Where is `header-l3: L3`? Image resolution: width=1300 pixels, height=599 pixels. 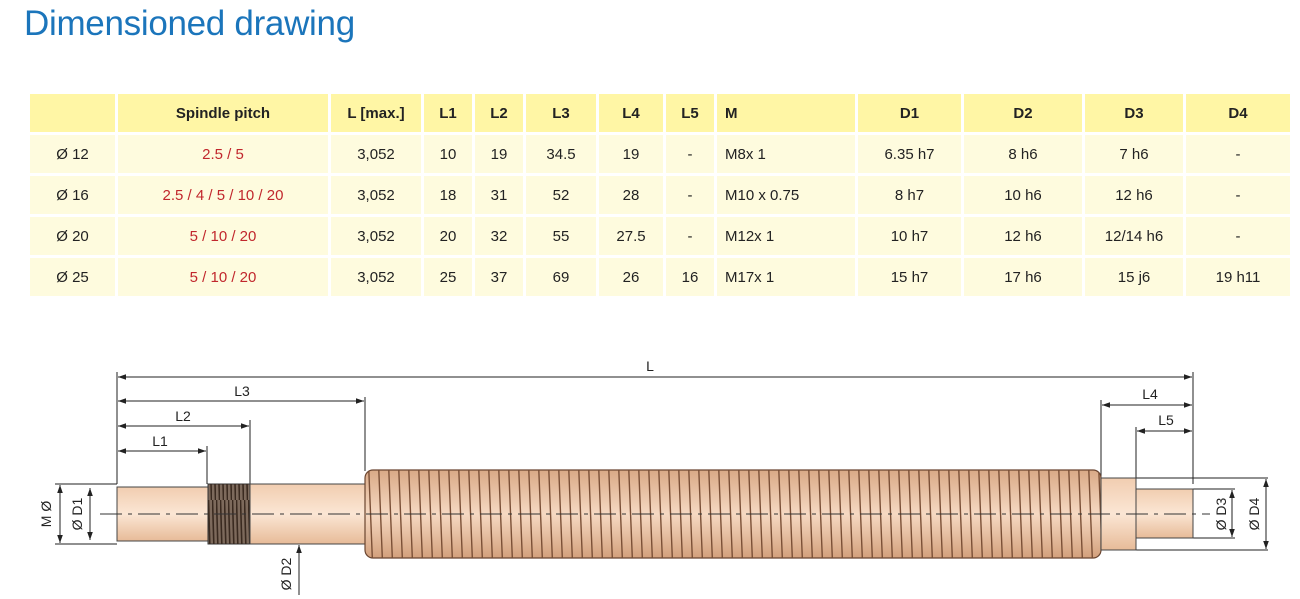 header-l3: L3 is located at coordinates (561, 113).